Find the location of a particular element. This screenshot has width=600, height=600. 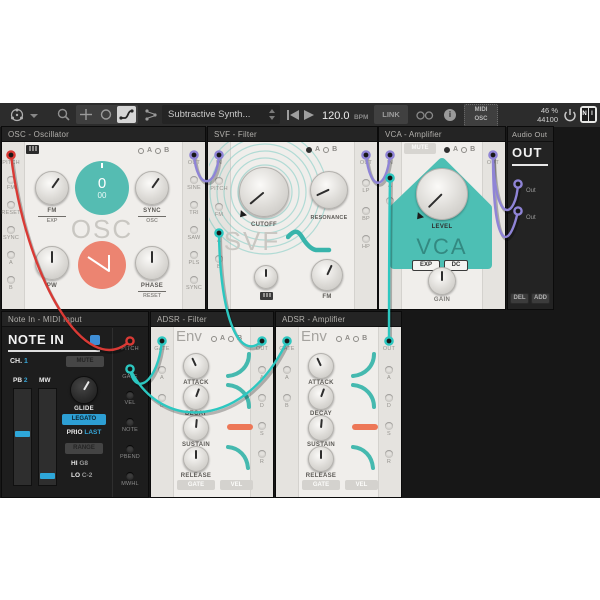

osc-sync-sub-label: OSC is located at coordinates (152, 220).